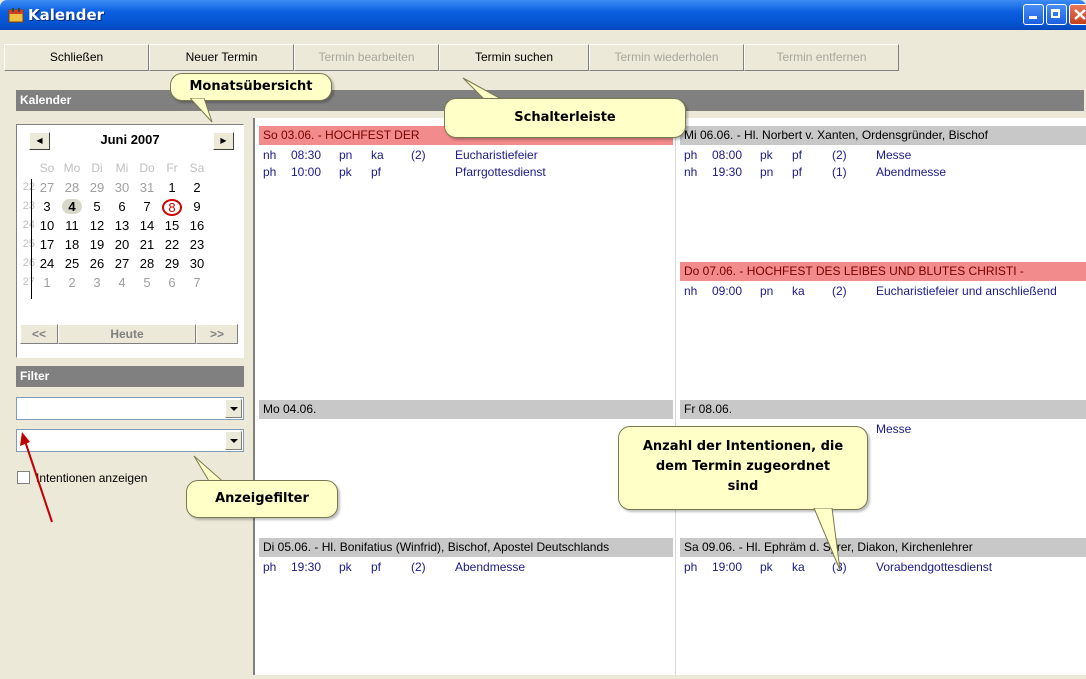  Describe the element at coordinates (97, 263) in the screenshot. I see `calendar-day: 26` at that location.